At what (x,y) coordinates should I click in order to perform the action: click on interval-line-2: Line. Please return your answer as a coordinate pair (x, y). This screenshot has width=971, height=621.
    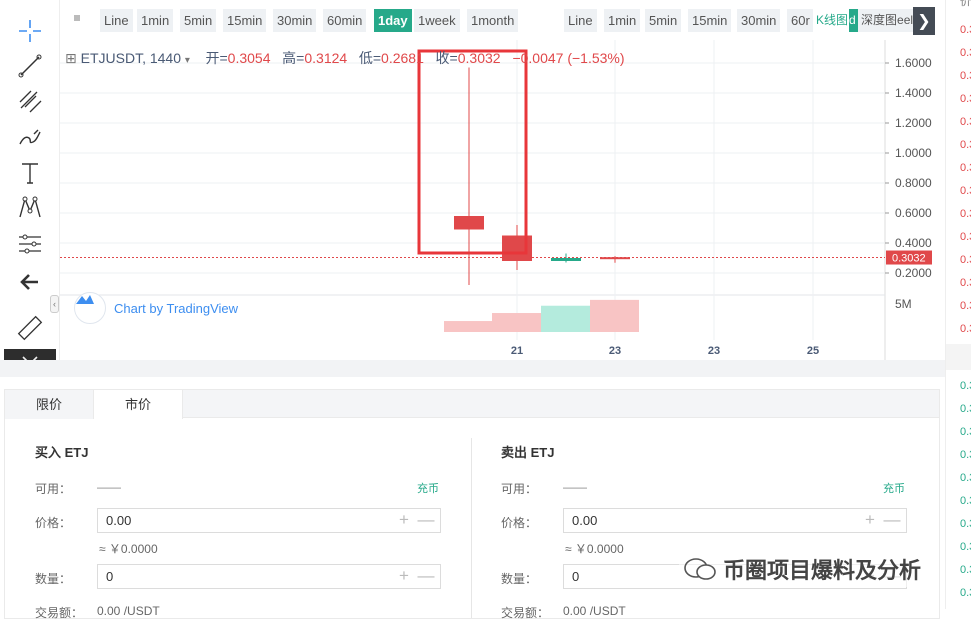
    Looking at the image, I should click on (580, 20).